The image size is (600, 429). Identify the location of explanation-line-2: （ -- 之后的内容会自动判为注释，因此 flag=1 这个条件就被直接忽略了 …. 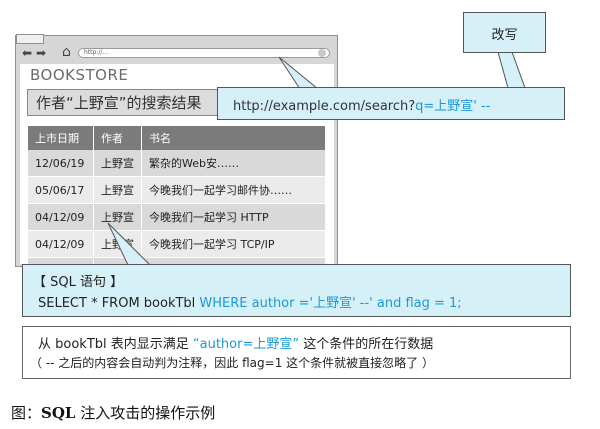
(232, 363).